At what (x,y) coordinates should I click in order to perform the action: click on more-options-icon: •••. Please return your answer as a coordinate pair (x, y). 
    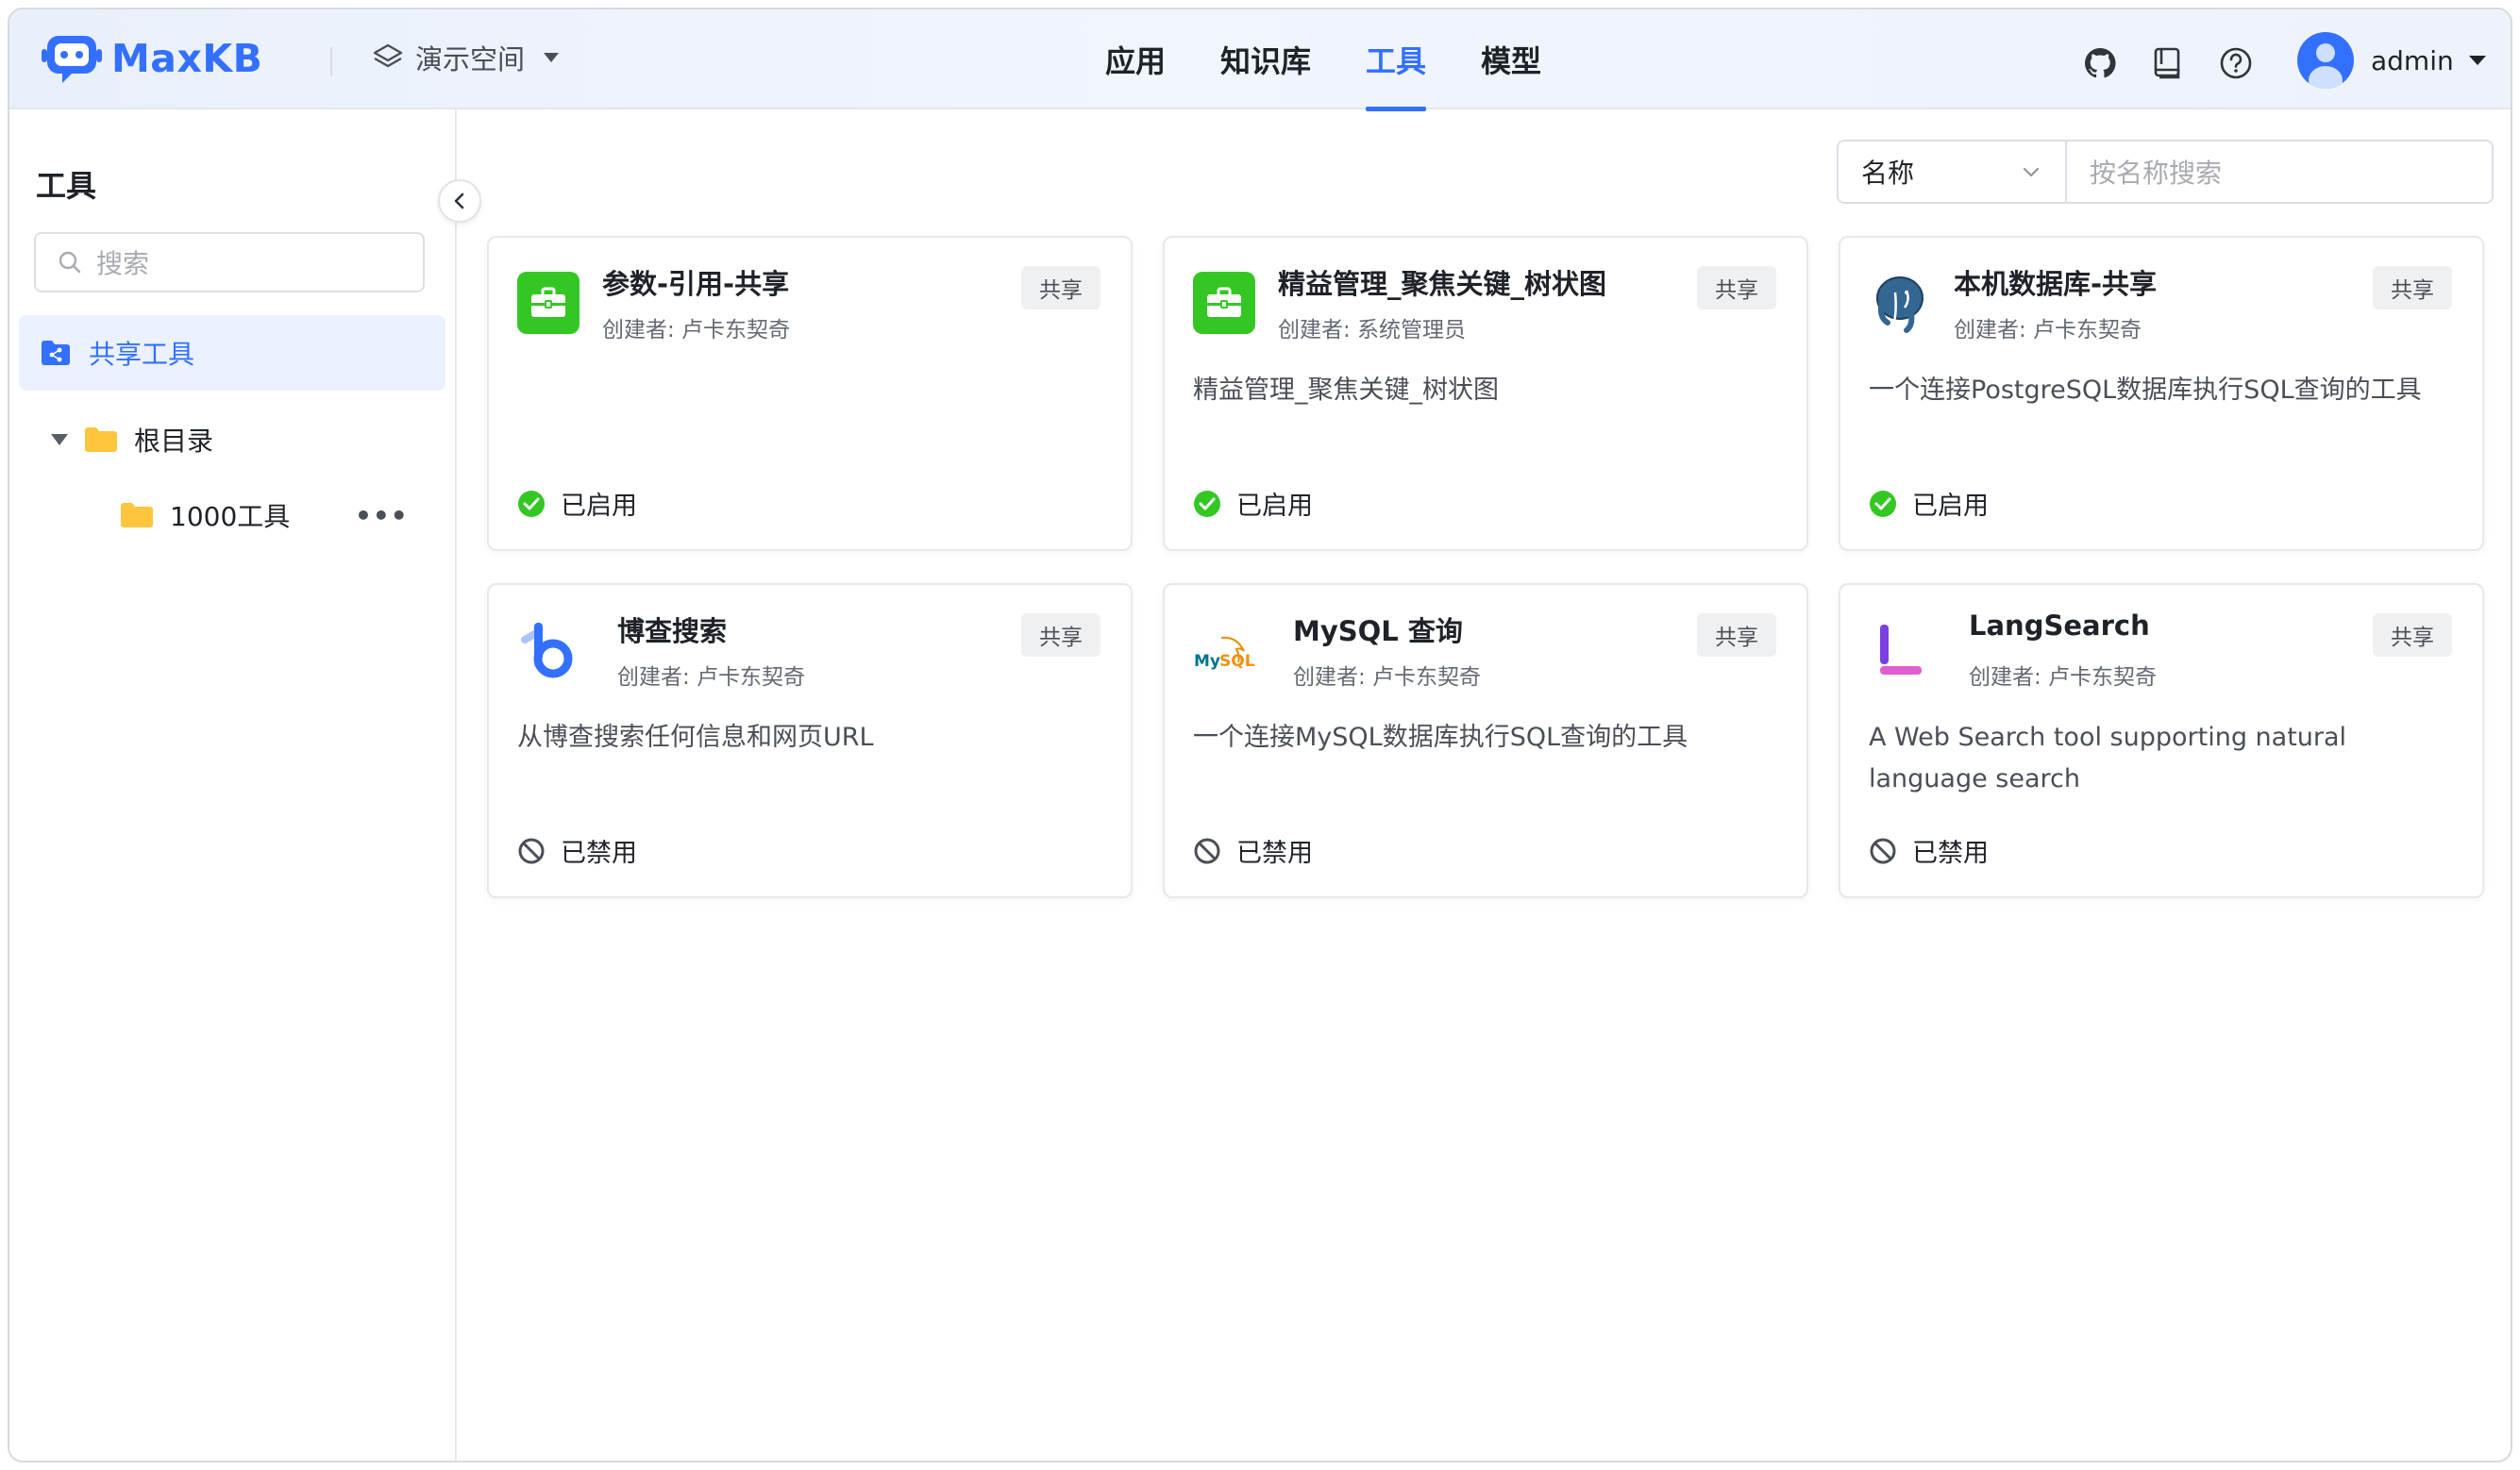
    Looking at the image, I should click on (382, 515).